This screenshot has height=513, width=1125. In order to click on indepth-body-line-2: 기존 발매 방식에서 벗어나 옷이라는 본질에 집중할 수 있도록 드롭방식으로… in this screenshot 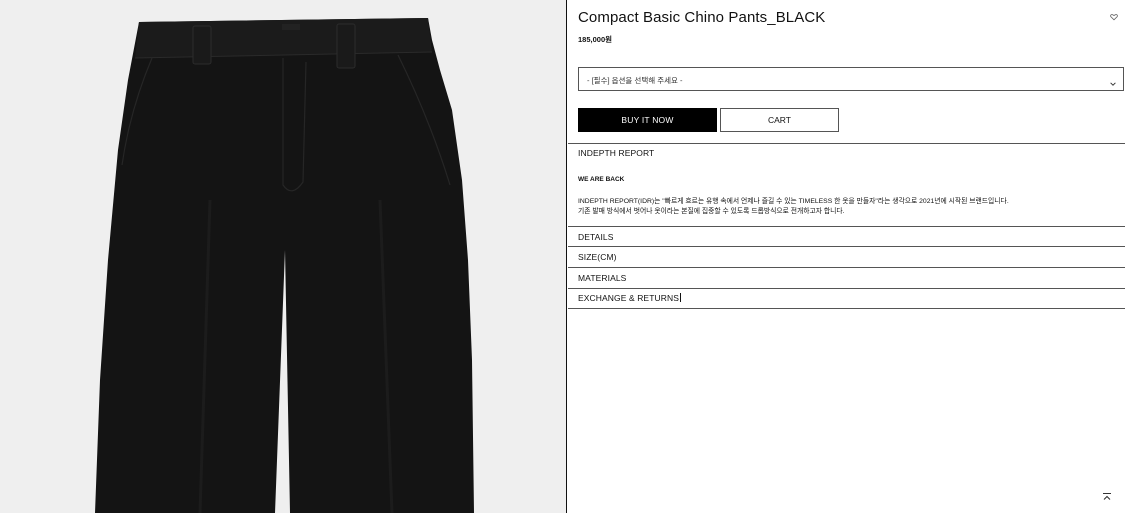, I will do `click(711, 211)`.